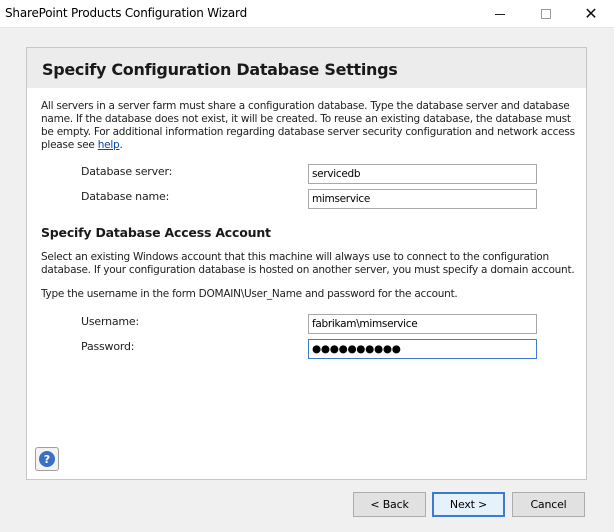 The width and height of the screenshot is (614, 532). I want to click on page-heading: Specify Configuration Database Settings, so click(220, 69).